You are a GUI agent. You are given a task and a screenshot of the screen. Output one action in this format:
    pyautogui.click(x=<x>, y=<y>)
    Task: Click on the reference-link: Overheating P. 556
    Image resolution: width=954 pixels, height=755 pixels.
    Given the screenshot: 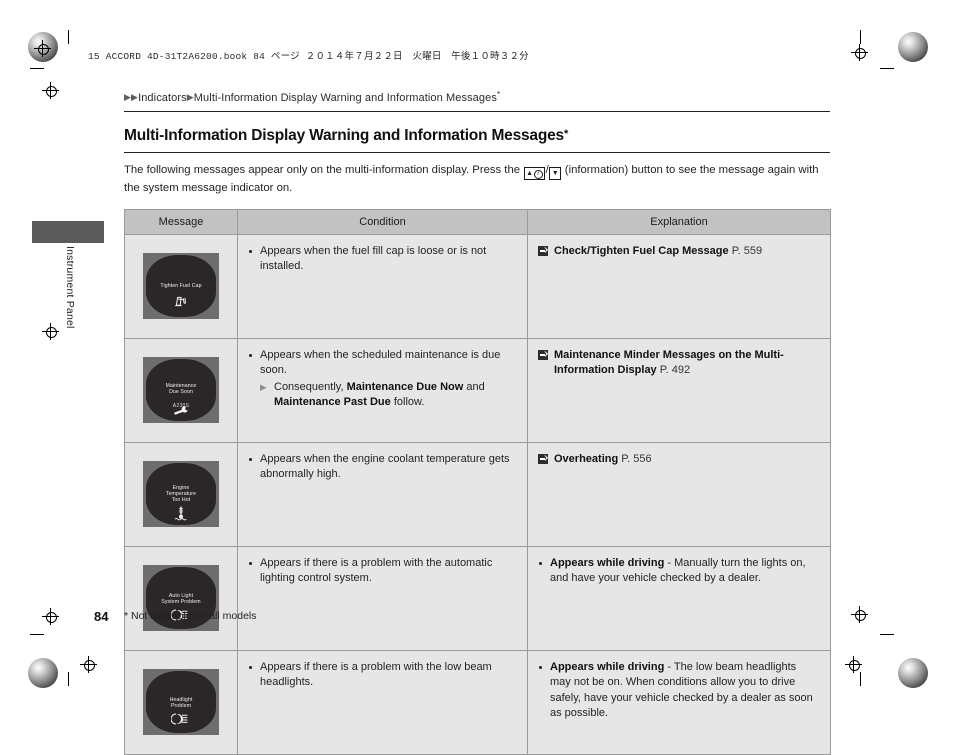 What is the action you would take?
    pyautogui.click(x=679, y=460)
    